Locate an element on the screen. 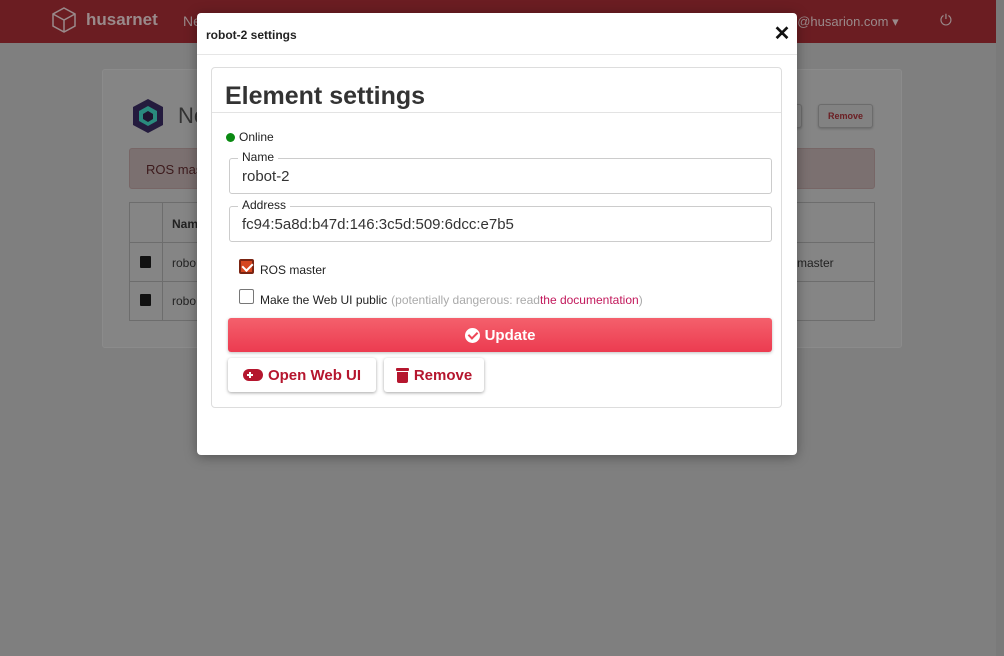 The height and width of the screenshot is (656, 1004). panel-header: Element settings is located at coordinates (496, 90).